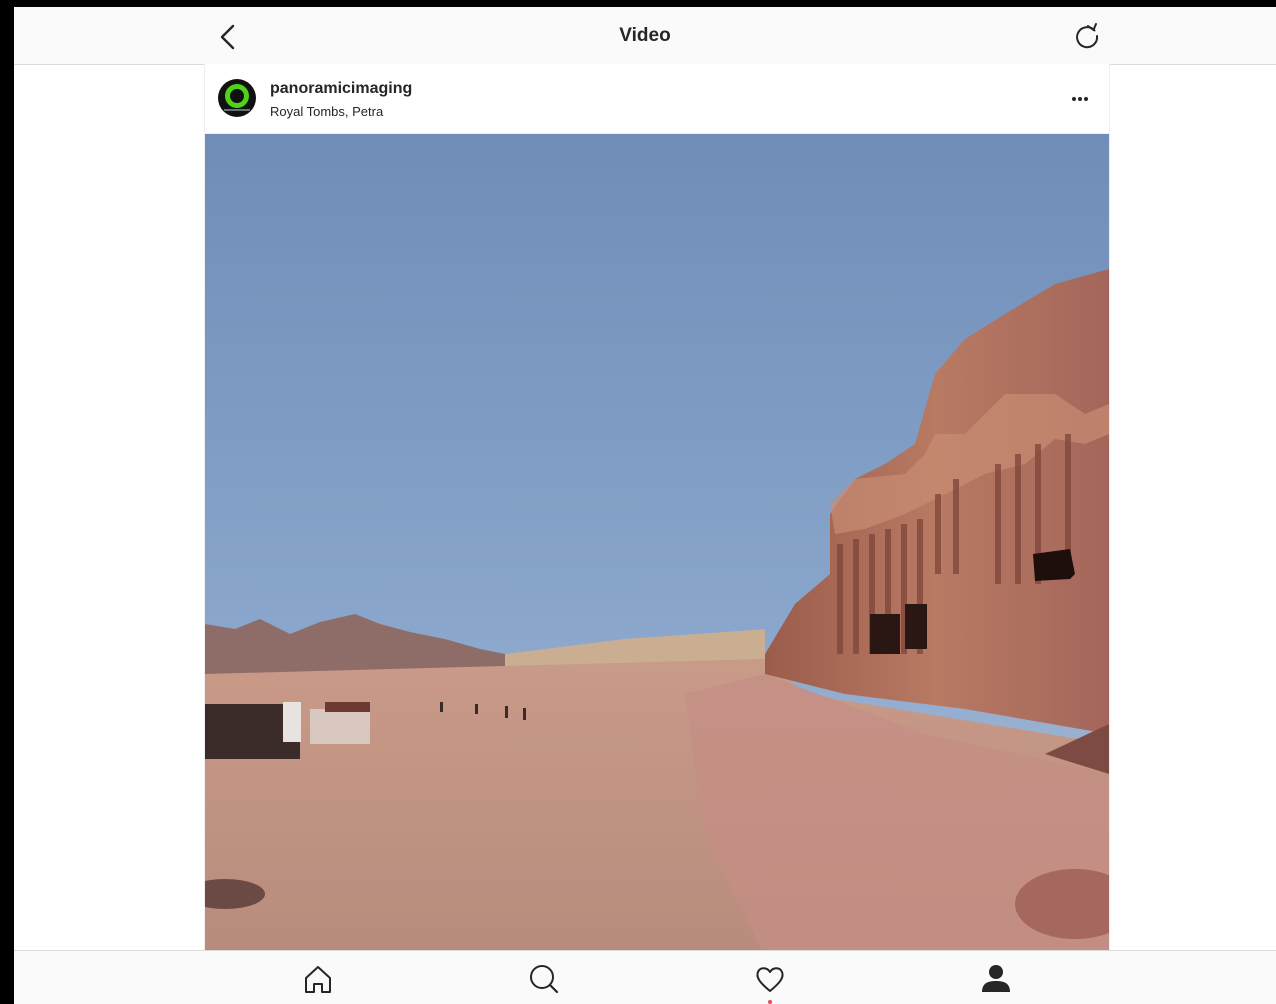 This screenshot has height=1004, width=1276. I want to click on search-icon, so click(544, 979).